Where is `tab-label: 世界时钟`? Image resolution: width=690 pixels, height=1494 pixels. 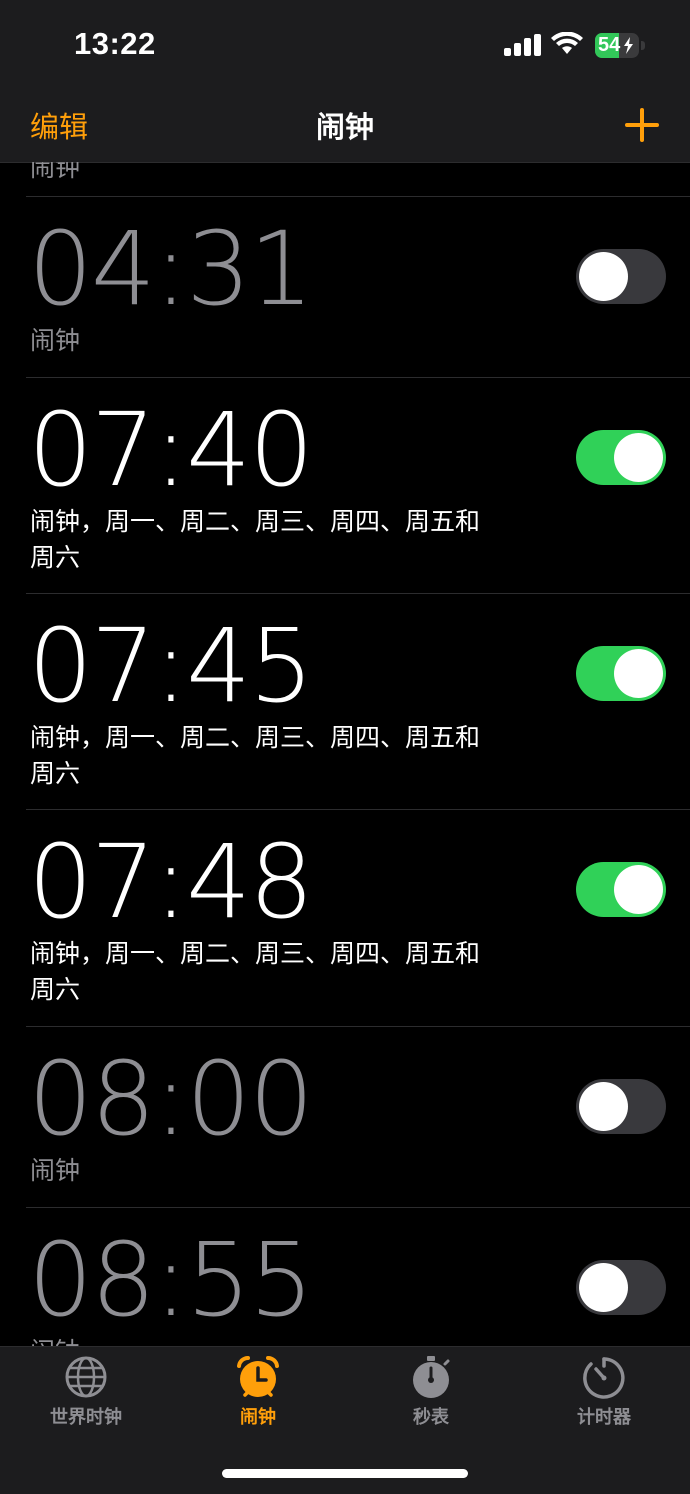 tab-label: 世界时钟 is located at coordinates (86, 1417).